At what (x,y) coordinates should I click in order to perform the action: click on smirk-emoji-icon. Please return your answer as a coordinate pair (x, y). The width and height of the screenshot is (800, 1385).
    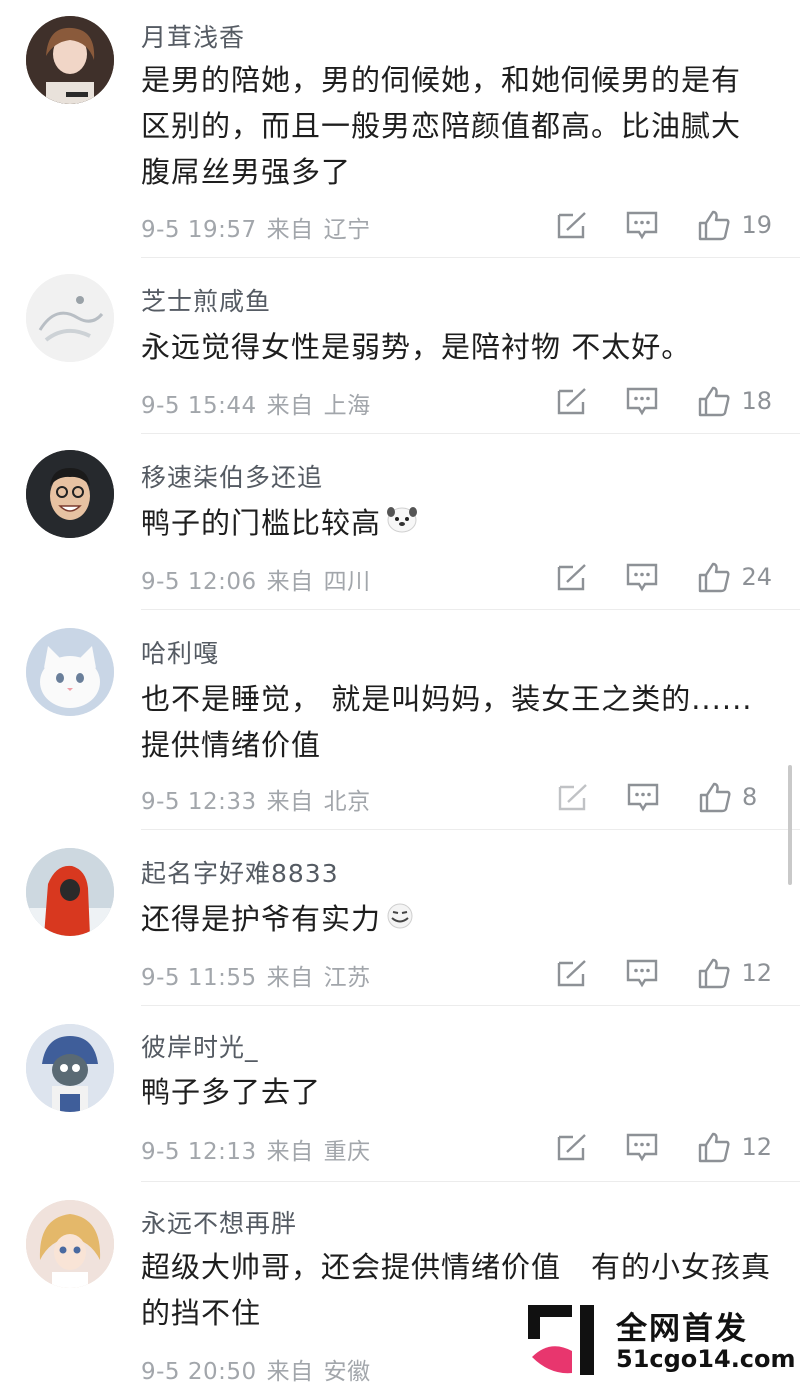
    Looking at the image, I should click on (400, 921).